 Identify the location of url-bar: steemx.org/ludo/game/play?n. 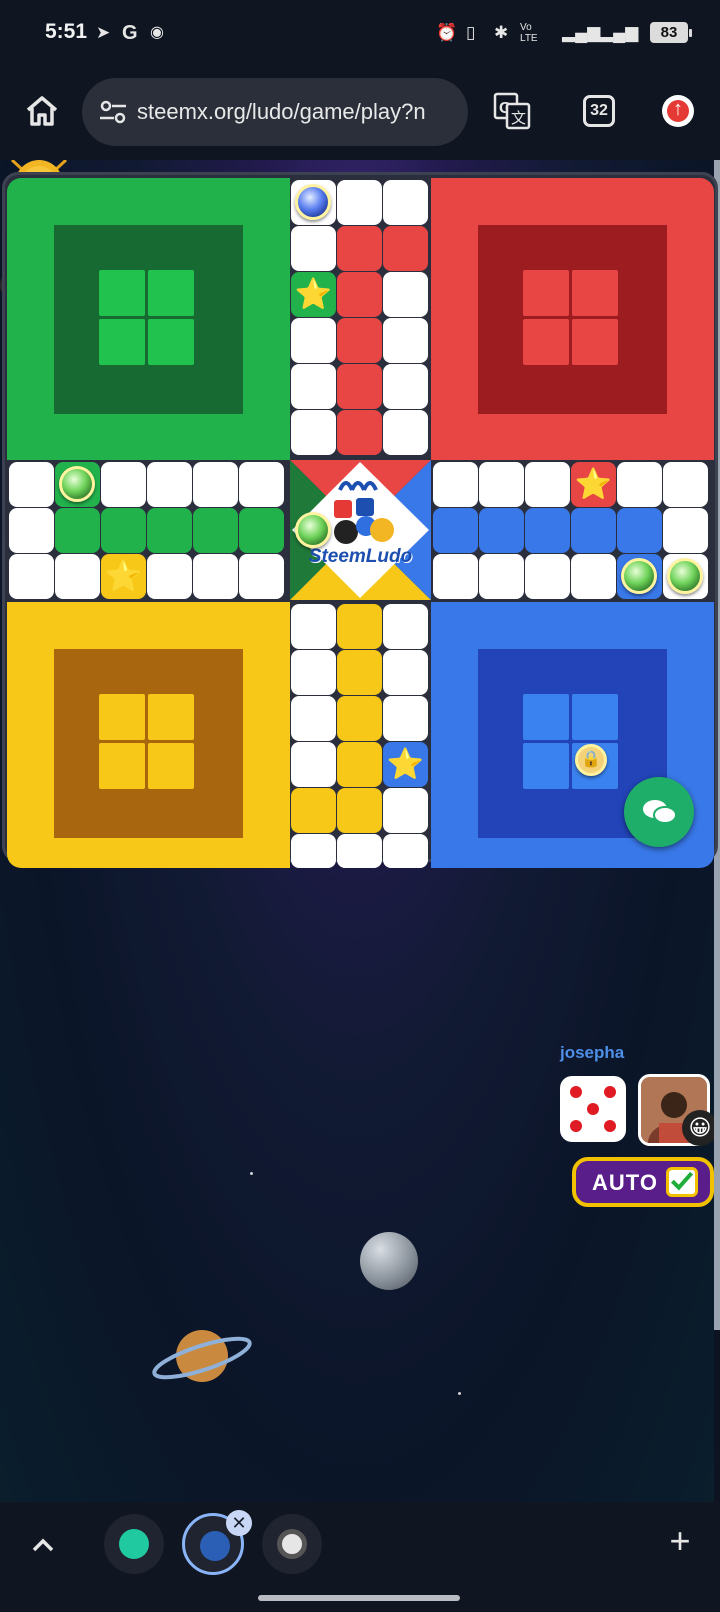
(275, 112).